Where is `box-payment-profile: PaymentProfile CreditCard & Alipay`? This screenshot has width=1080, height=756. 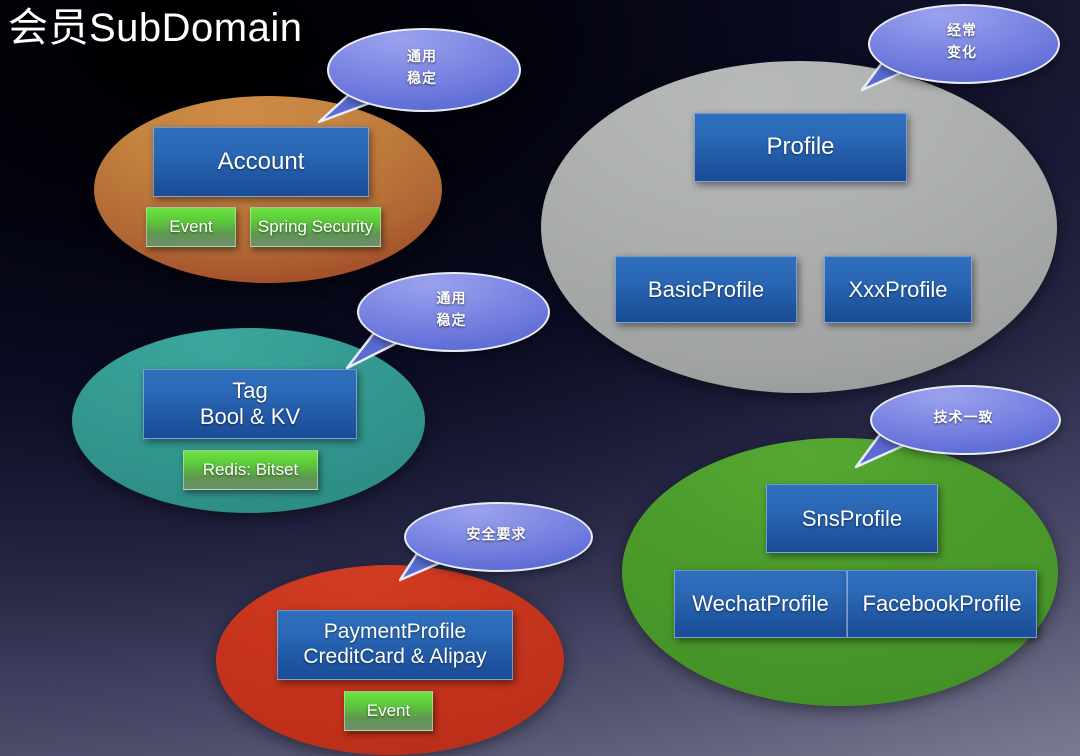 box-payment-profile: PaymentProfile CreditCard & Alipay is located at coordinates (395, 645).